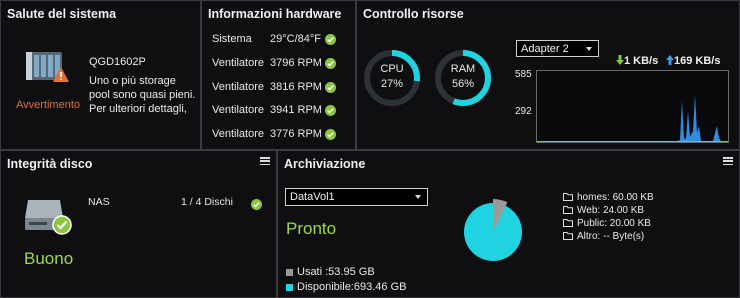 The height and width of the screenshot is (298, 740). I want to click on download-speed: 1 KB/s, so click(637, 61).